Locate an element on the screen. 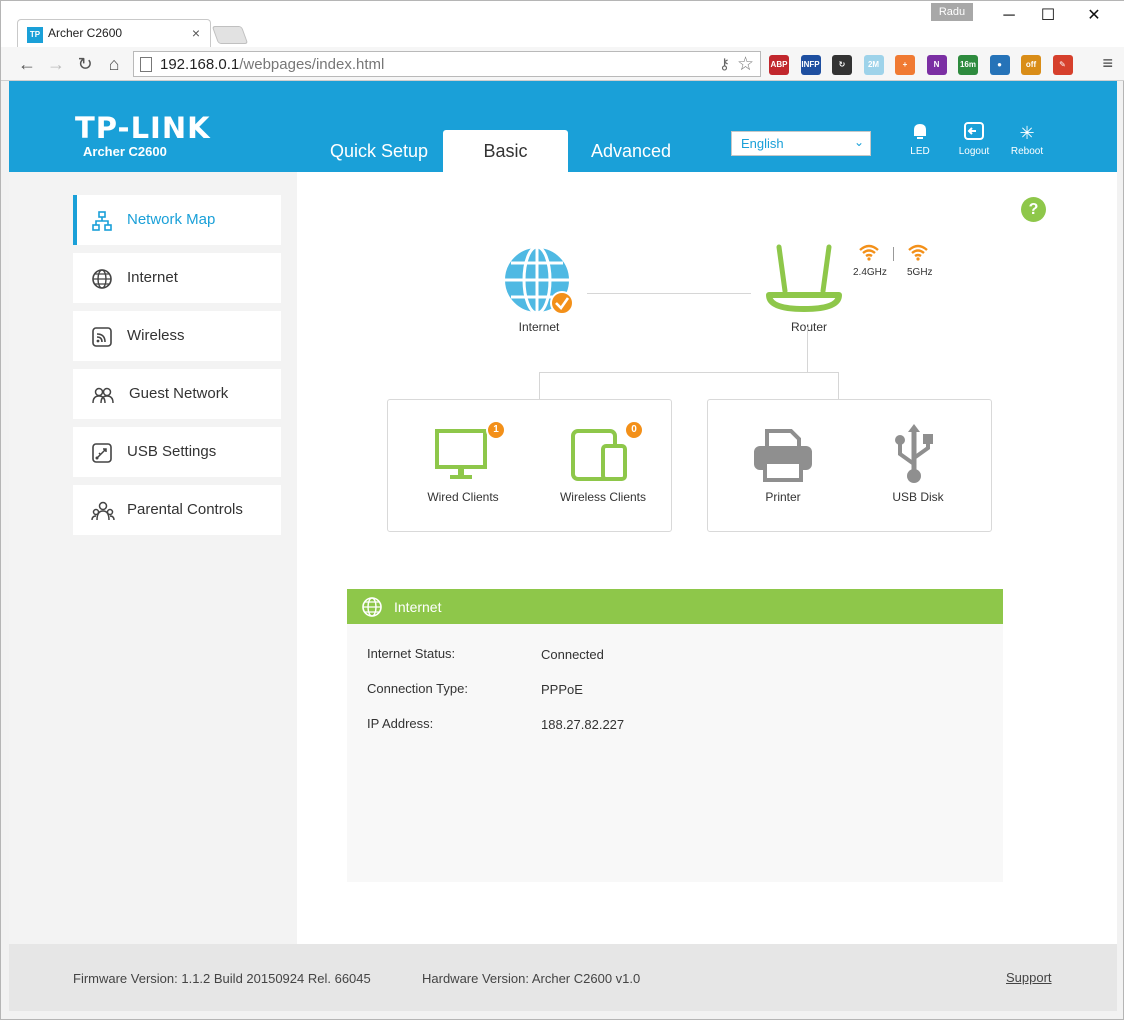 This screenshot has height=1020, width=1124. sidebar-item-parental-controls: Parental Controls is located at coordinates (177, 510).